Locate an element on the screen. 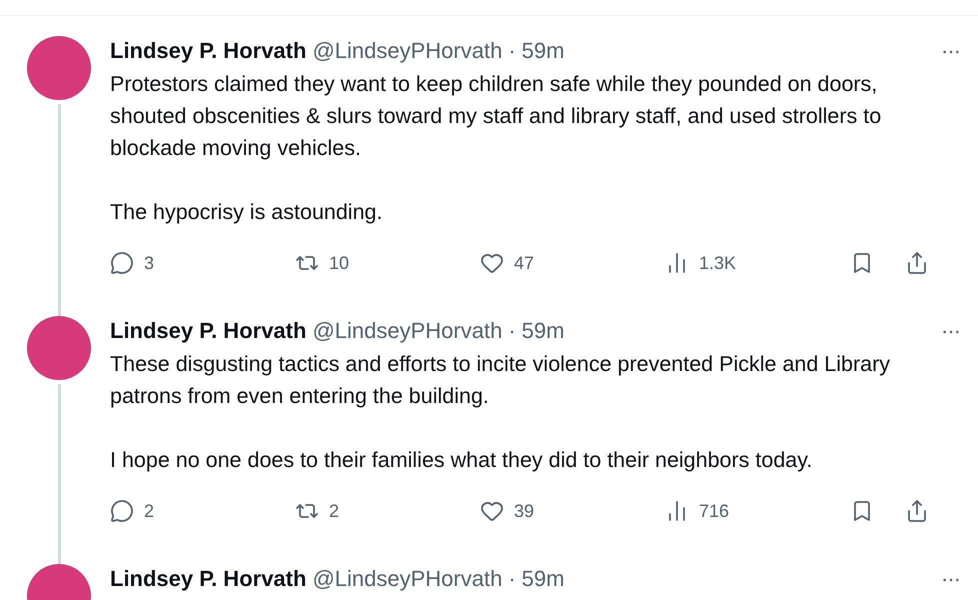 This screenshot has height=600, width=978. reply-button: 3 is located at coordinates (132, 263).